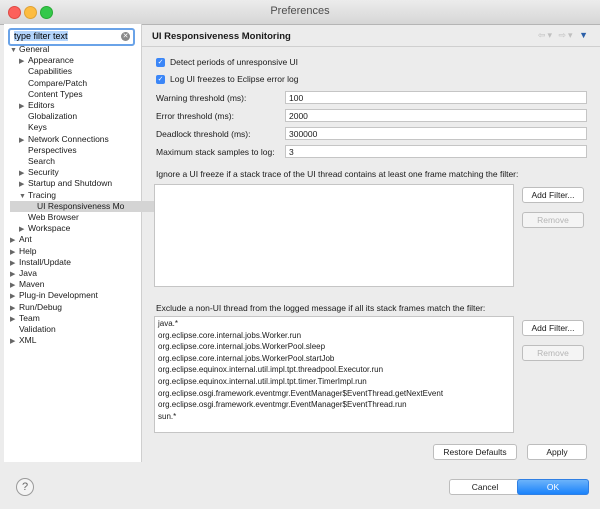  I want to click on tree-item-label: Capabilities, so click(50, 71).